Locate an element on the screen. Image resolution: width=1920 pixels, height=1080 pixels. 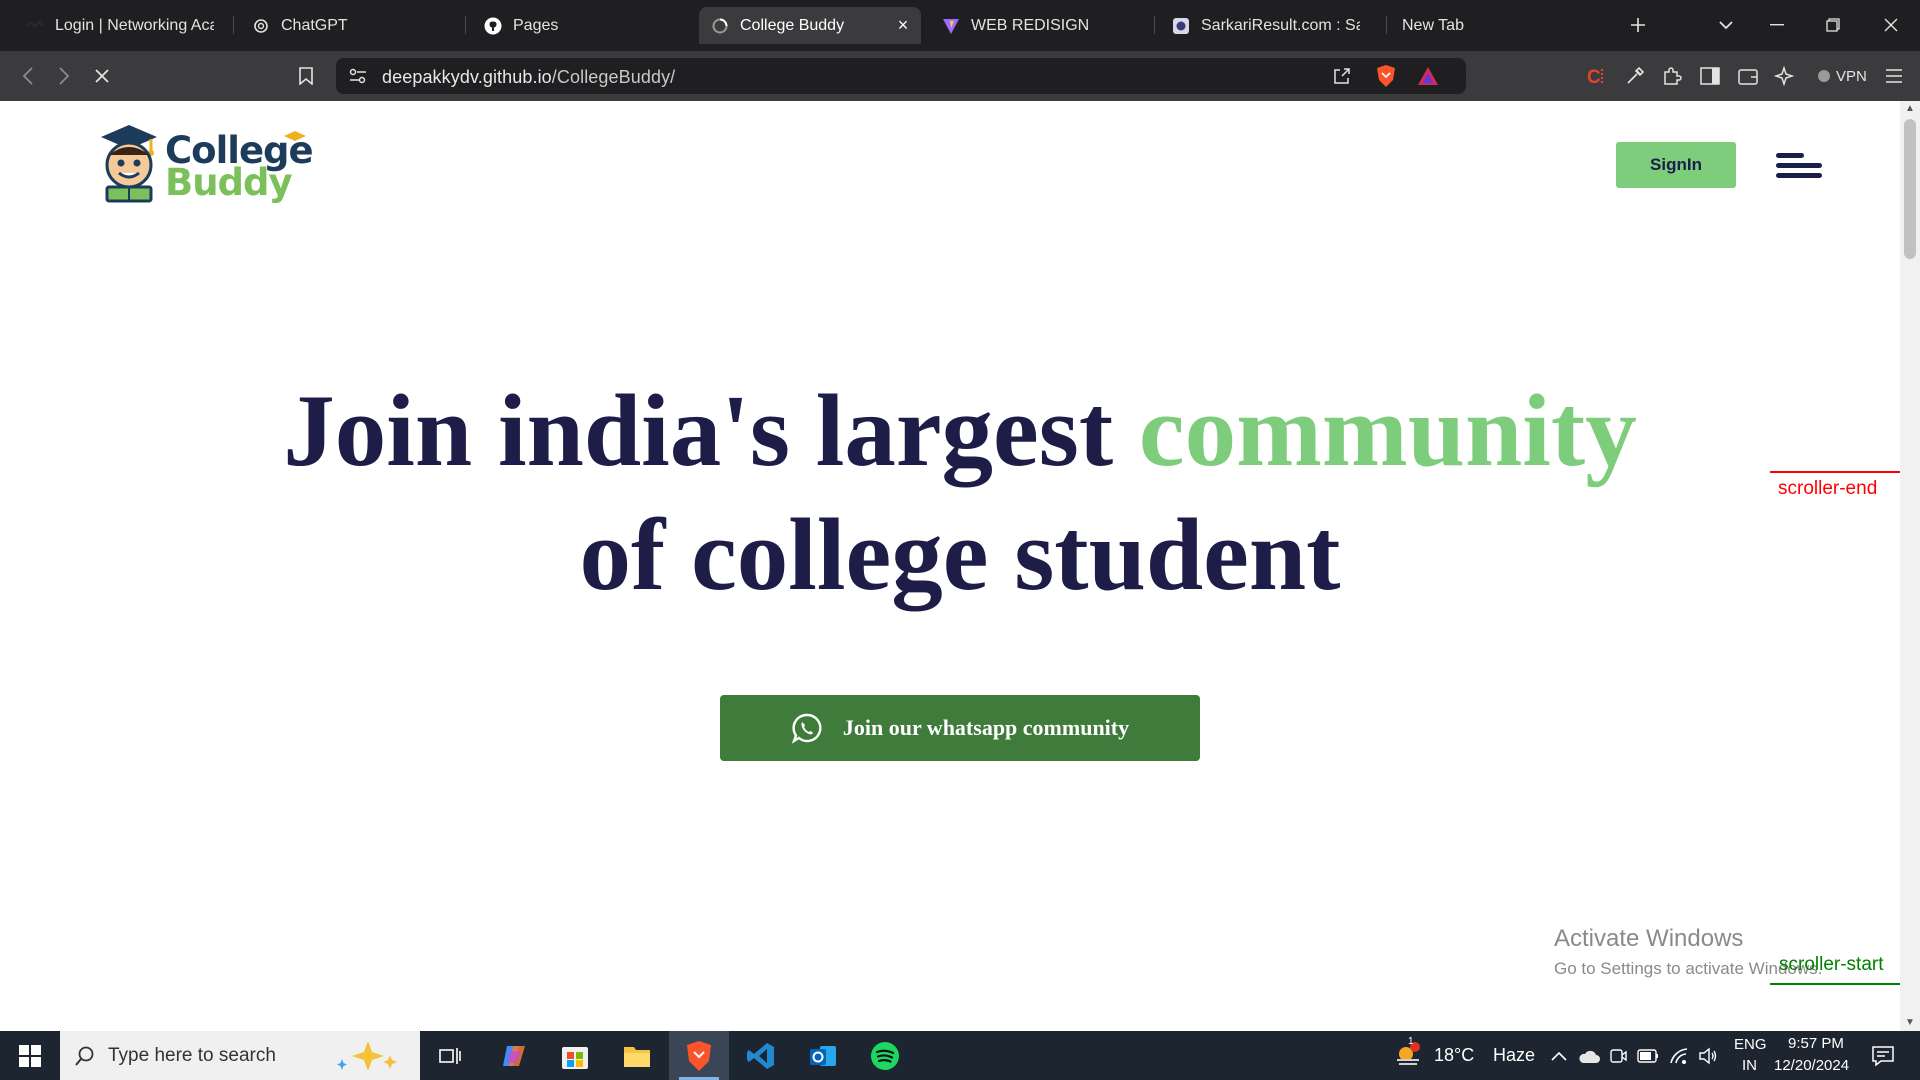
url-path: /CollegeBuddy/ is located at coordinates (613, 77).